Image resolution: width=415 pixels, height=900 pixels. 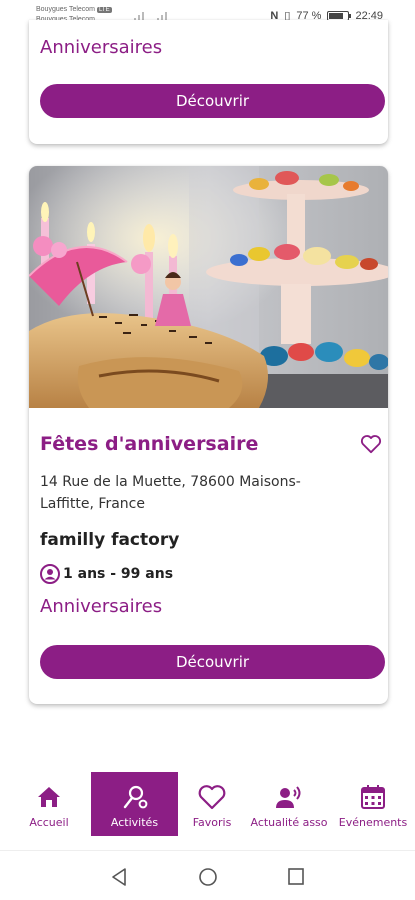 I want to click on activity-organizer: familly factory, so click(x=110, y=540).